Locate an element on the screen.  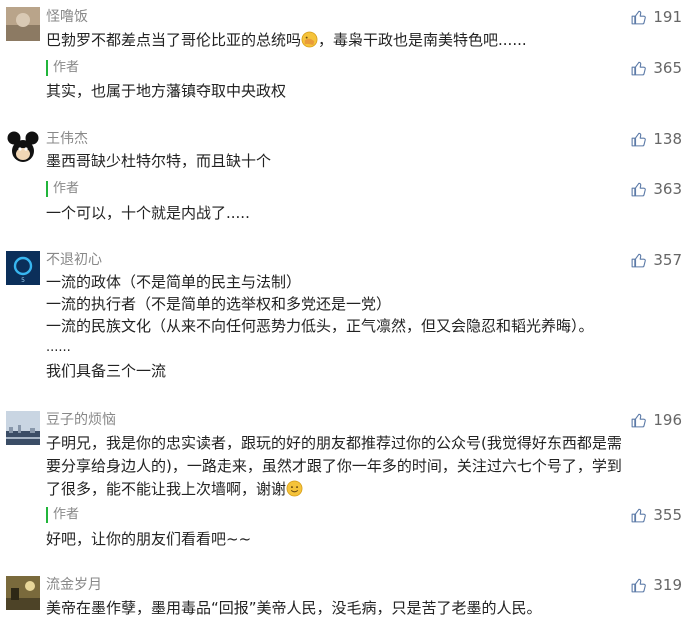
like-button: 191 is located at coordinates (656, 17).